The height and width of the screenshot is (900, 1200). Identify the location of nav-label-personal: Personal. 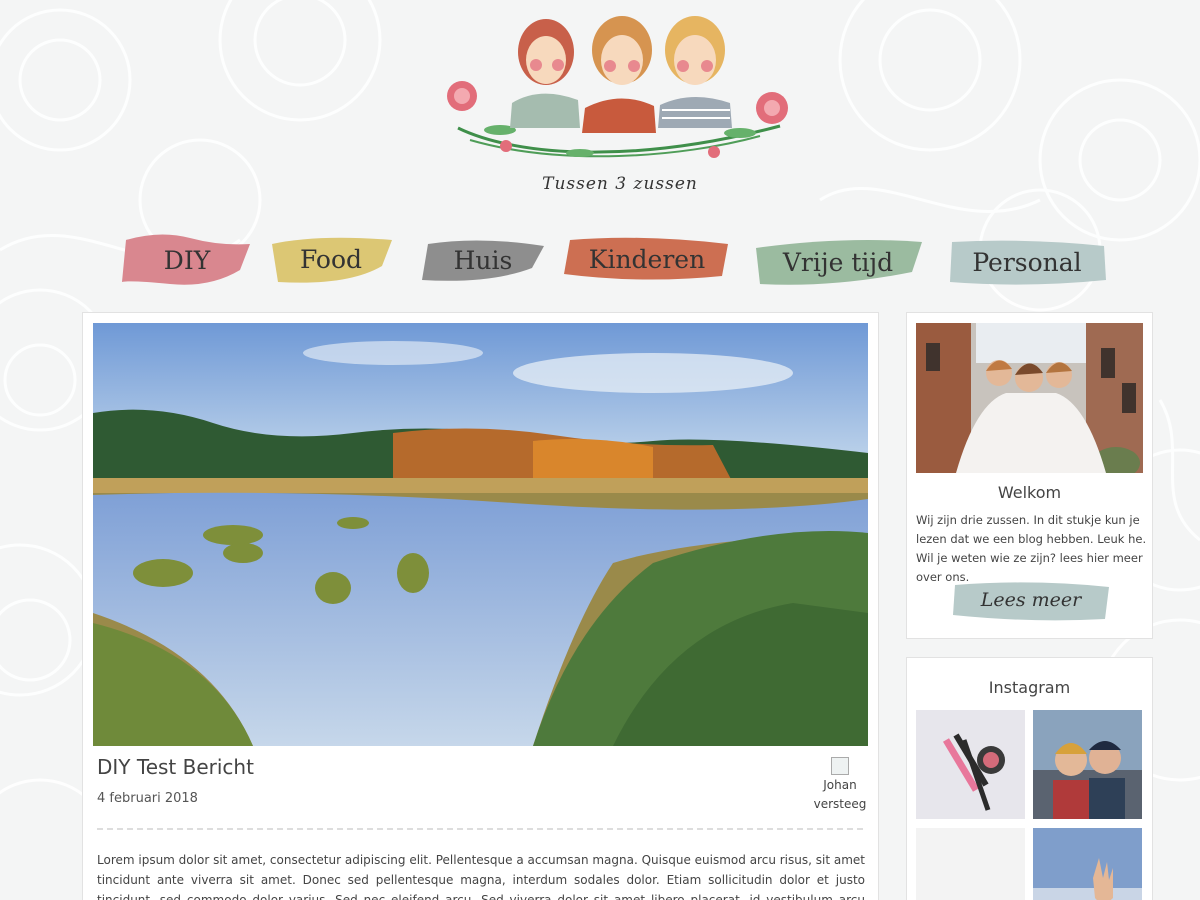
(1027, 262).